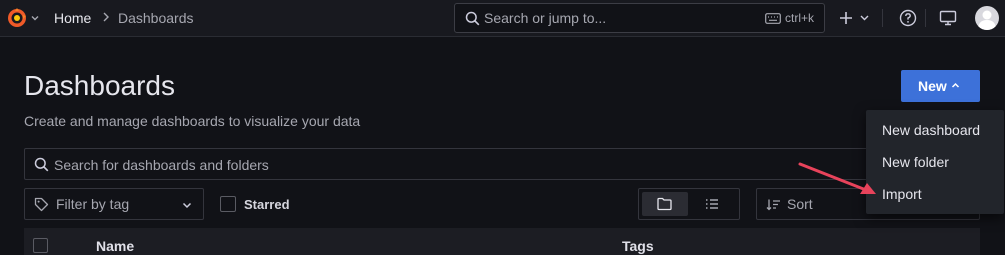 This screenshot has width=1005, height=255. Describe the element at coordinates (837, 178) in the screenshot. I see `annotation-arrow-icon` at that location.